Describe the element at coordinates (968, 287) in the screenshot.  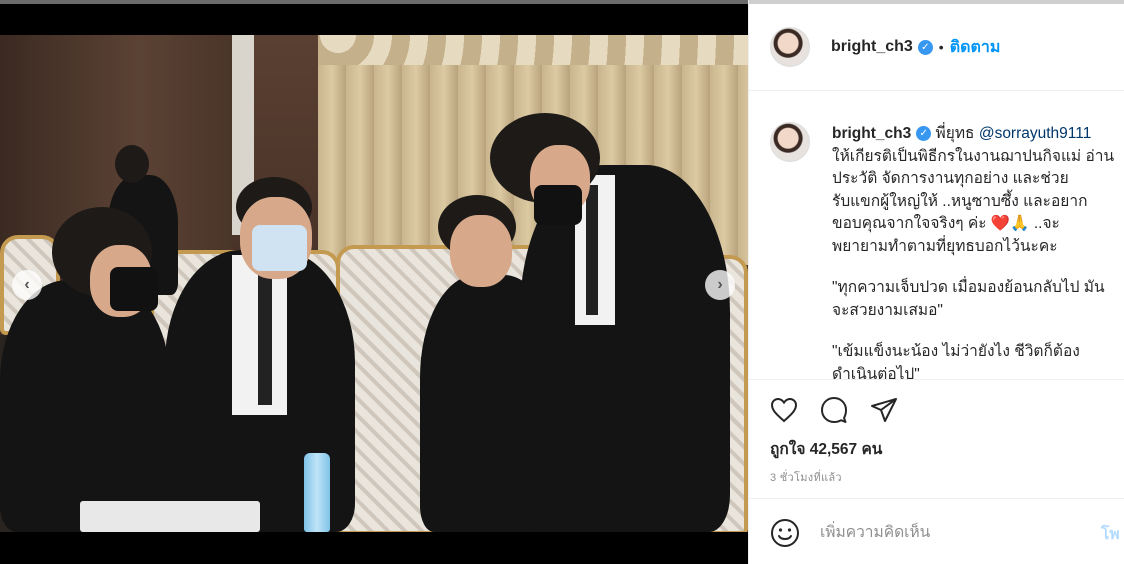
I see `caption-quote-line: "ทุกความเจ็บปวด เมื่อมองย้อนกลับไป มัน` at that location.